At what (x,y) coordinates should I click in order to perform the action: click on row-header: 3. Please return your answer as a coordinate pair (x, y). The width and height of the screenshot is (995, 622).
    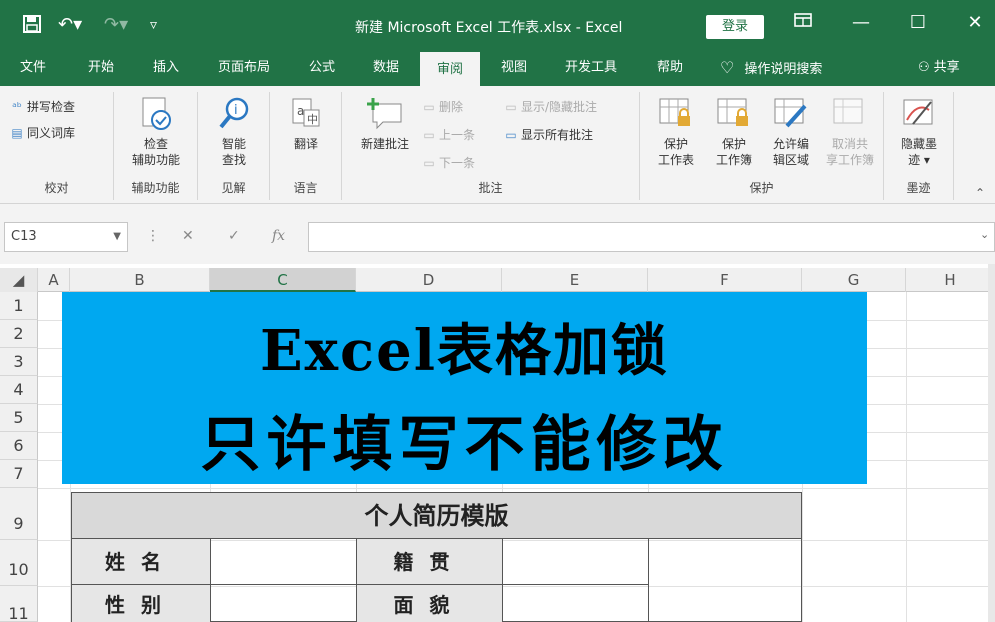
    Looking at the image, I should click on (19, 362).